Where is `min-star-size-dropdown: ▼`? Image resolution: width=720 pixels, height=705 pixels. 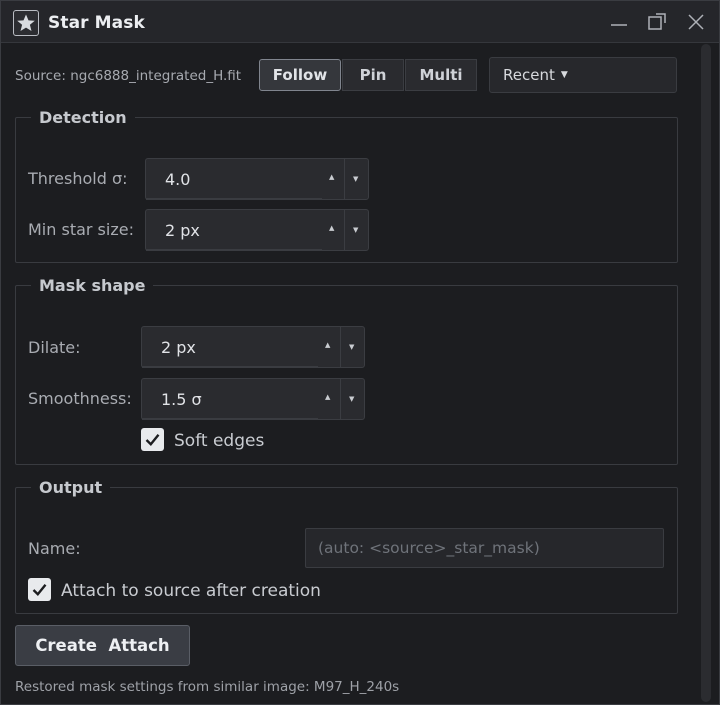
min-star-size-dropdown: ▼ is located at coordinates (356, 230).